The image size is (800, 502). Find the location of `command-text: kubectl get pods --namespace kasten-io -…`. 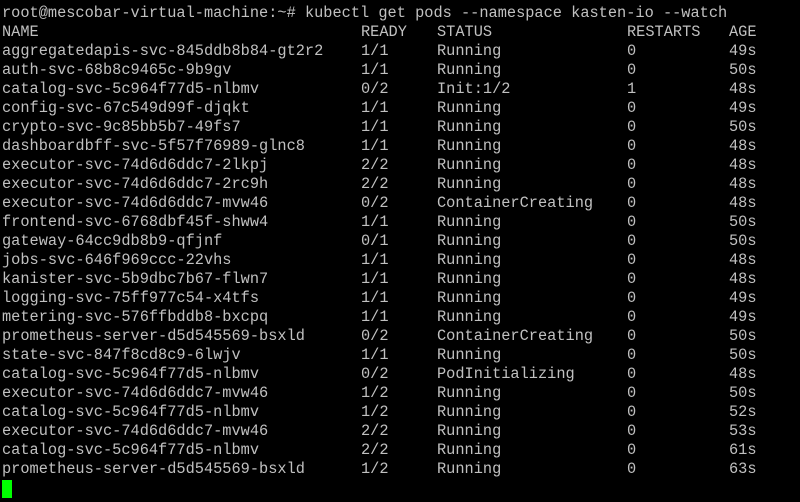

command-text: kubectl get pods --namespace kasten-io -… is located at coordinates (516, 13).